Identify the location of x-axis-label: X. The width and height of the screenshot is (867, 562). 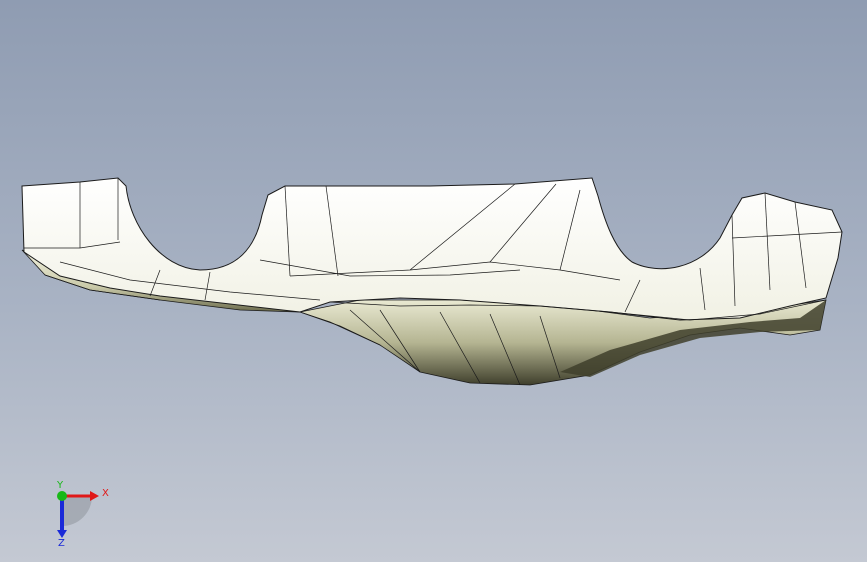
(105, 493).